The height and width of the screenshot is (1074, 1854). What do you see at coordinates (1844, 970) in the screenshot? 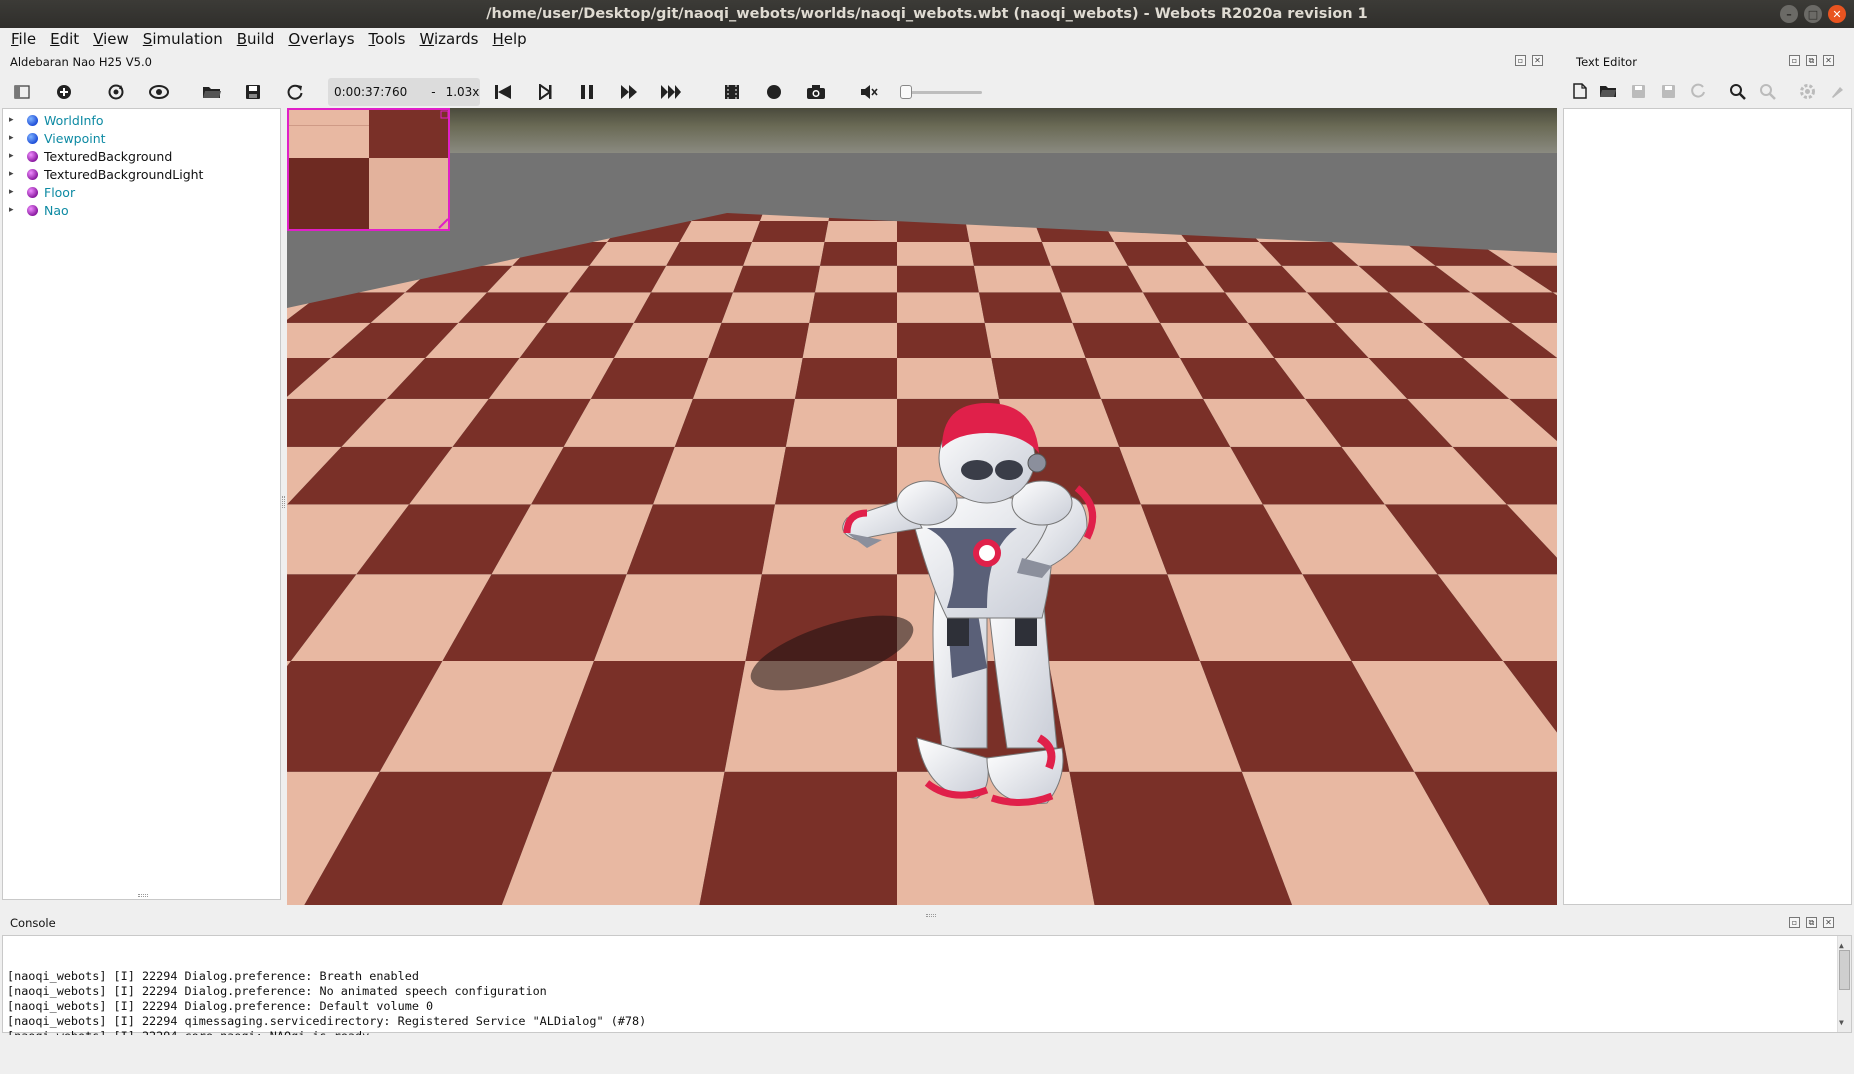
I see `scroll-thumb` at bounding box center [1844, 970].